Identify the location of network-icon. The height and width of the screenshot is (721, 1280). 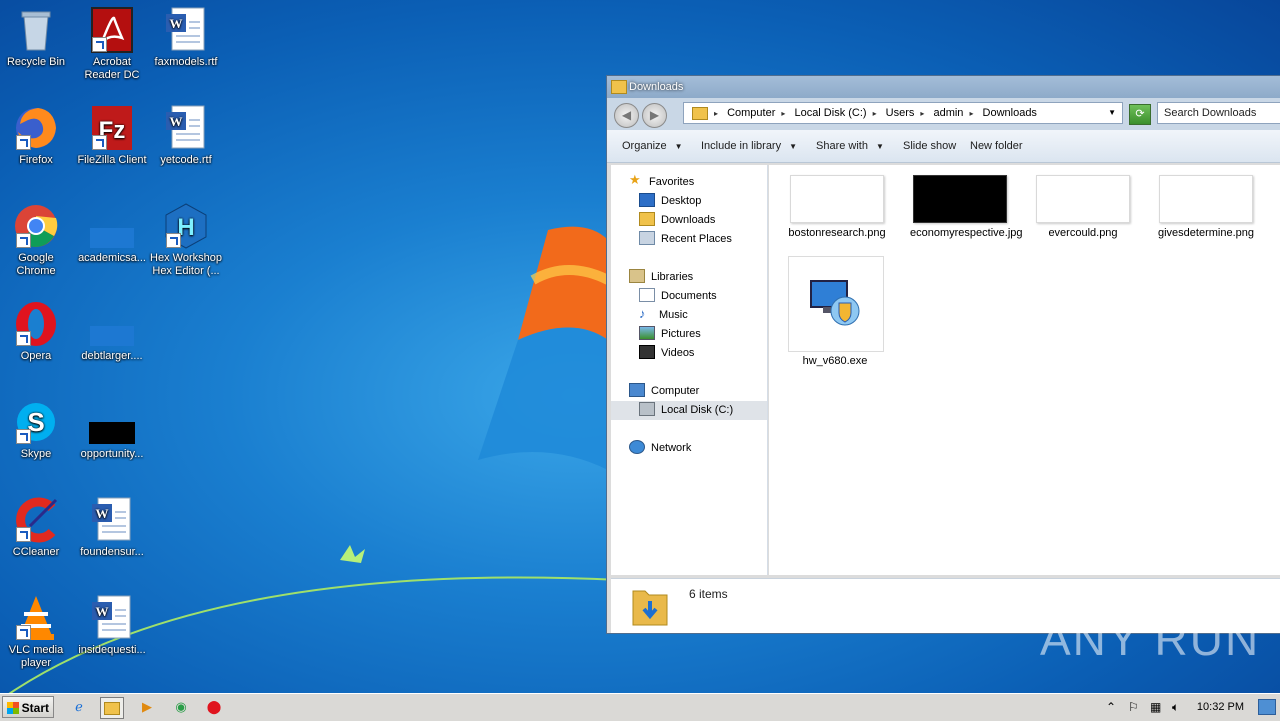
(637, 447).